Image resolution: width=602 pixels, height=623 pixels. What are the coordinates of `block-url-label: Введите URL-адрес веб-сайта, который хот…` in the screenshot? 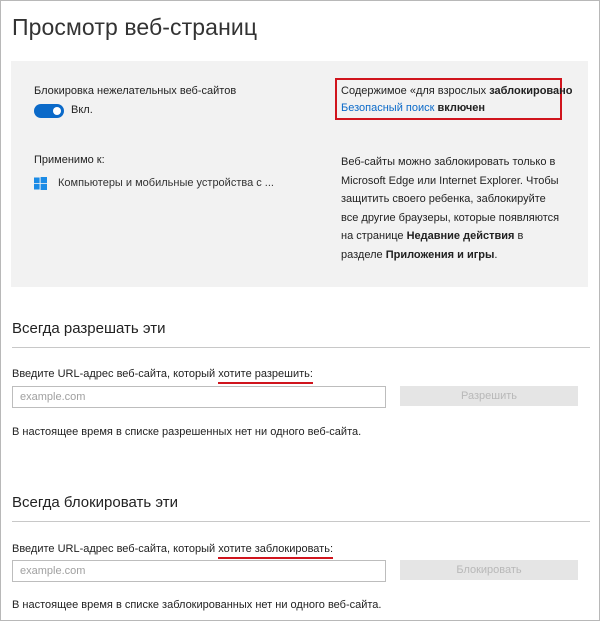 It's located at (172, 551).